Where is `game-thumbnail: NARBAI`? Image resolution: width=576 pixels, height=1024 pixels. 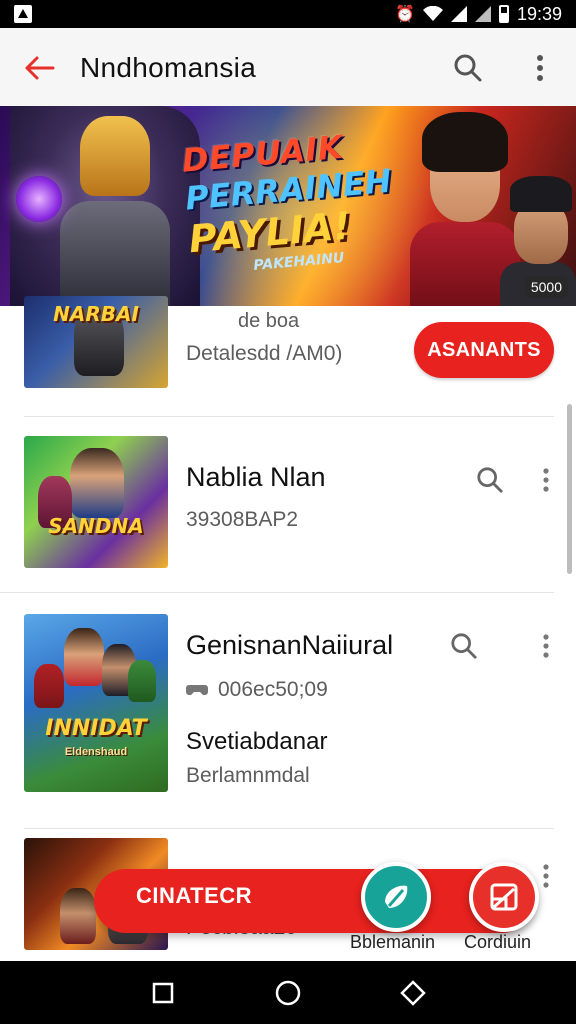
game-thumbnail: NARBAI is located at coordinates (96, 342).